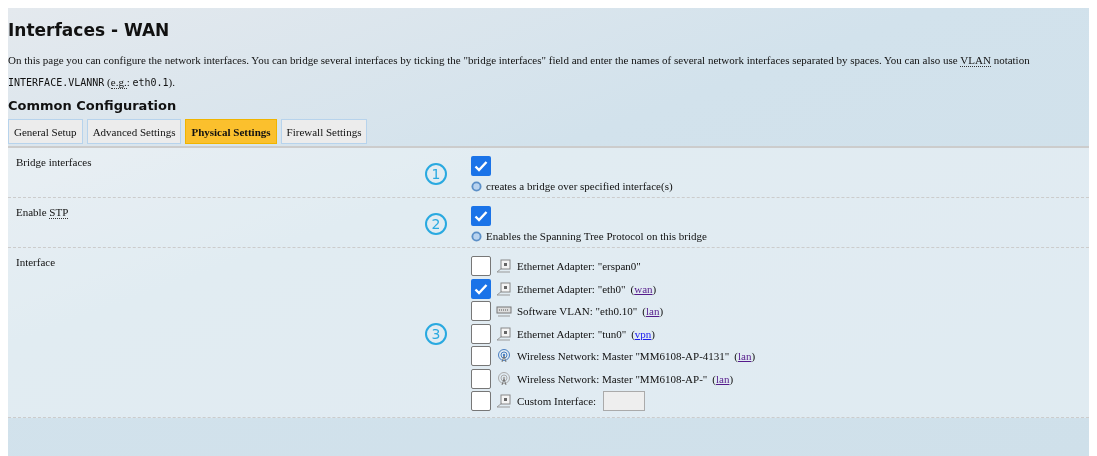 The width and height of the screenshot is (1097, 456). I want to click on option-label: Bridge interfaces, so click(54, 163).